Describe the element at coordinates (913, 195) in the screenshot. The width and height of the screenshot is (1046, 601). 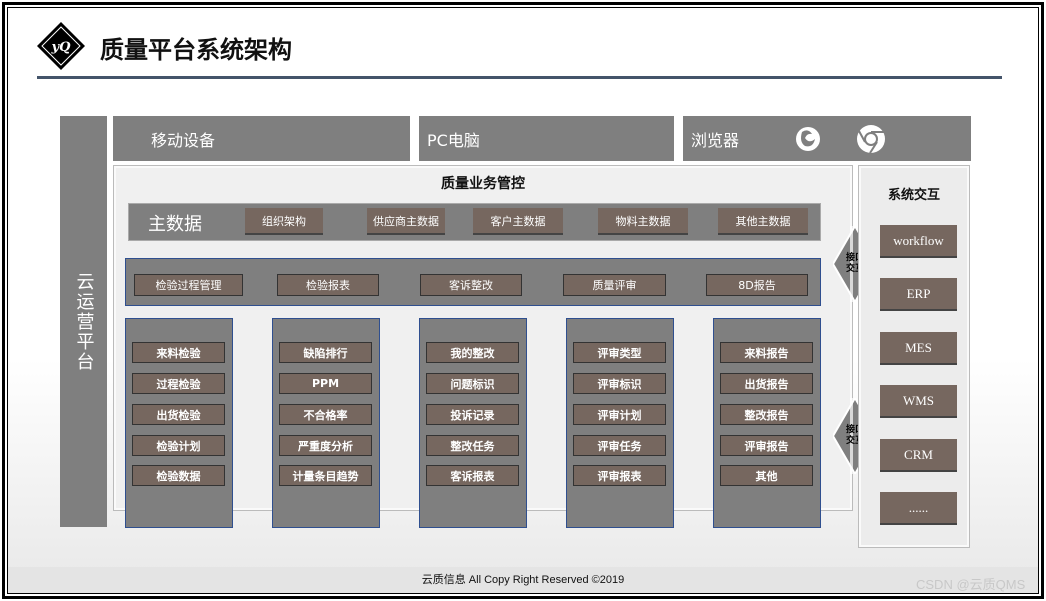
I see `system-interaction-title: 系统交互` at that location.